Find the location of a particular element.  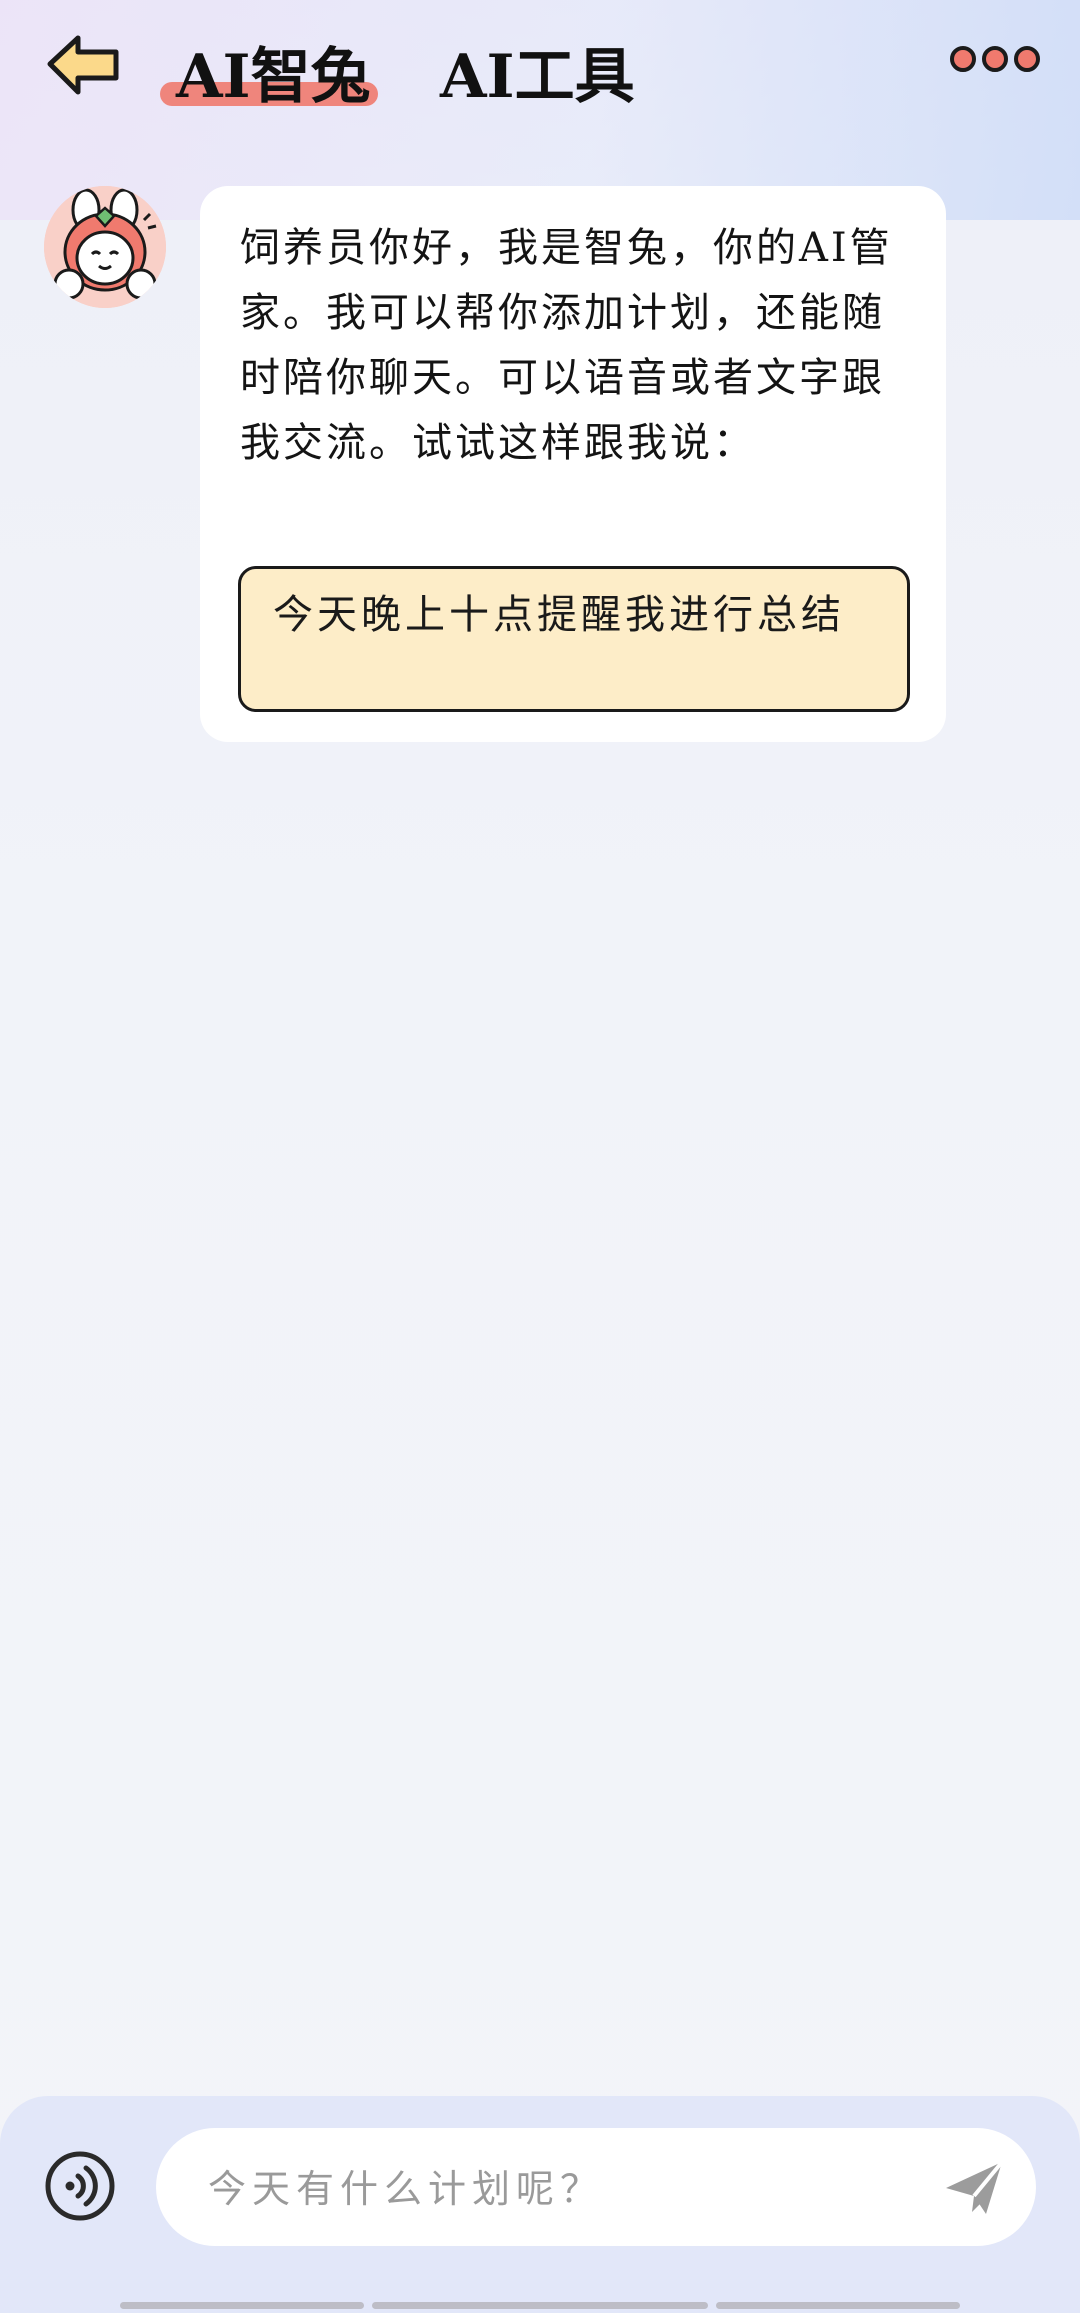

back-button is located at coordinates (86, 65).